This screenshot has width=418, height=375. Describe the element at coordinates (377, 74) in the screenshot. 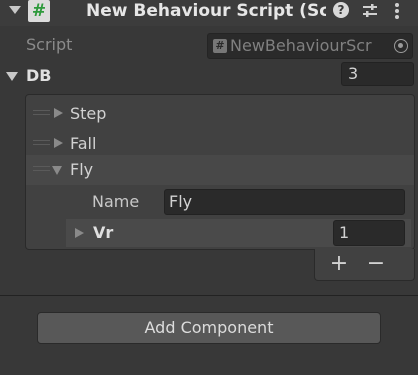

I see `db-size-field: 3` at that location.